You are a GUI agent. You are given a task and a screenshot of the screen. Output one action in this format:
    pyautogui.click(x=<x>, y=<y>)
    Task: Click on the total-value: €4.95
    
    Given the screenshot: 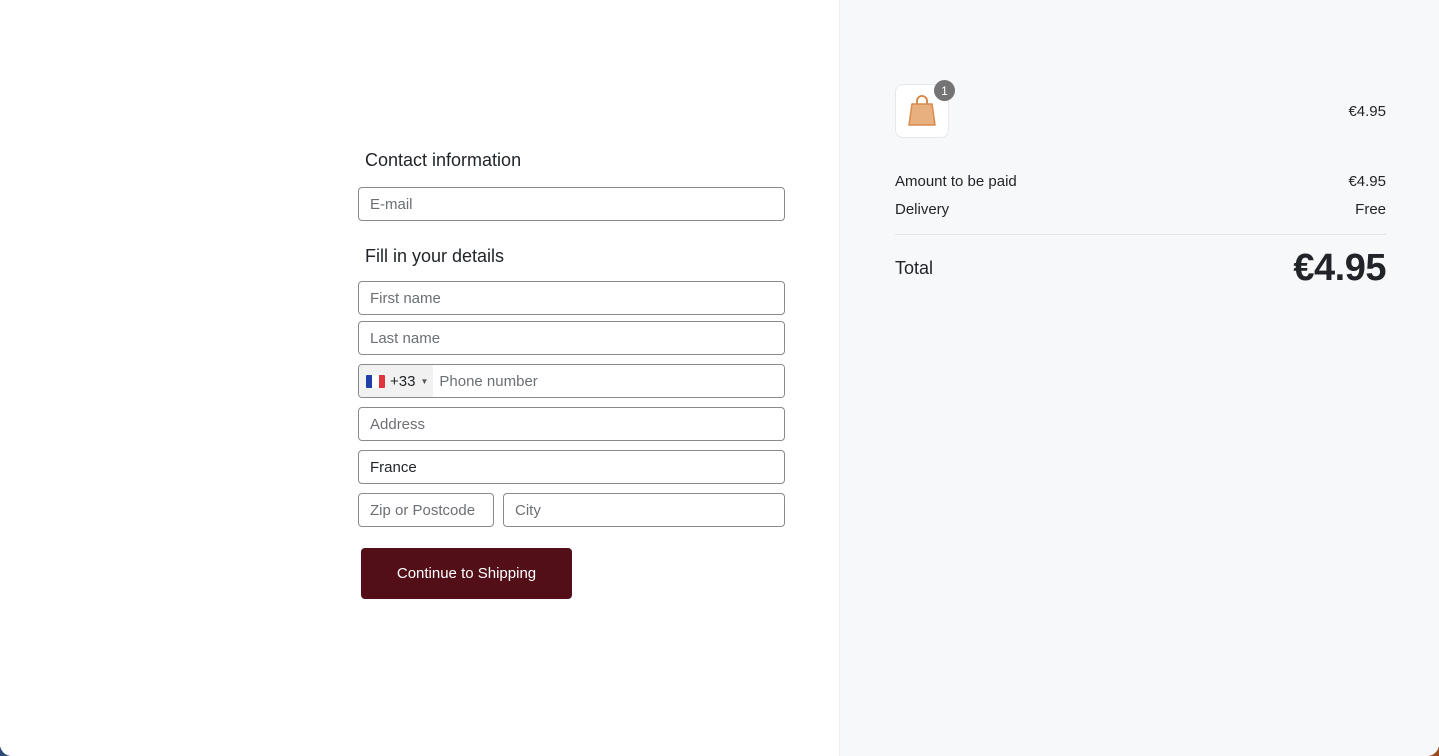 What is the action you would take?
    pyautogui.click(x=1339, y=268)
    